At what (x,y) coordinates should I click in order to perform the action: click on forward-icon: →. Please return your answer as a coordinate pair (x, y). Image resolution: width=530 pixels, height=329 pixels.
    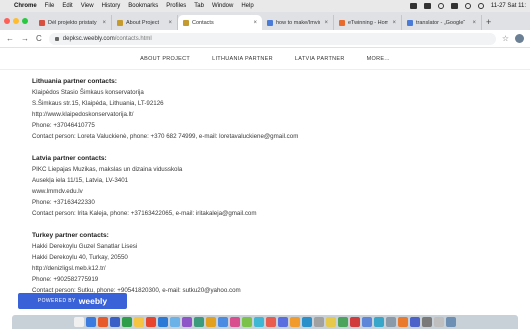
    Looking at the image, I should click on (25, 38).